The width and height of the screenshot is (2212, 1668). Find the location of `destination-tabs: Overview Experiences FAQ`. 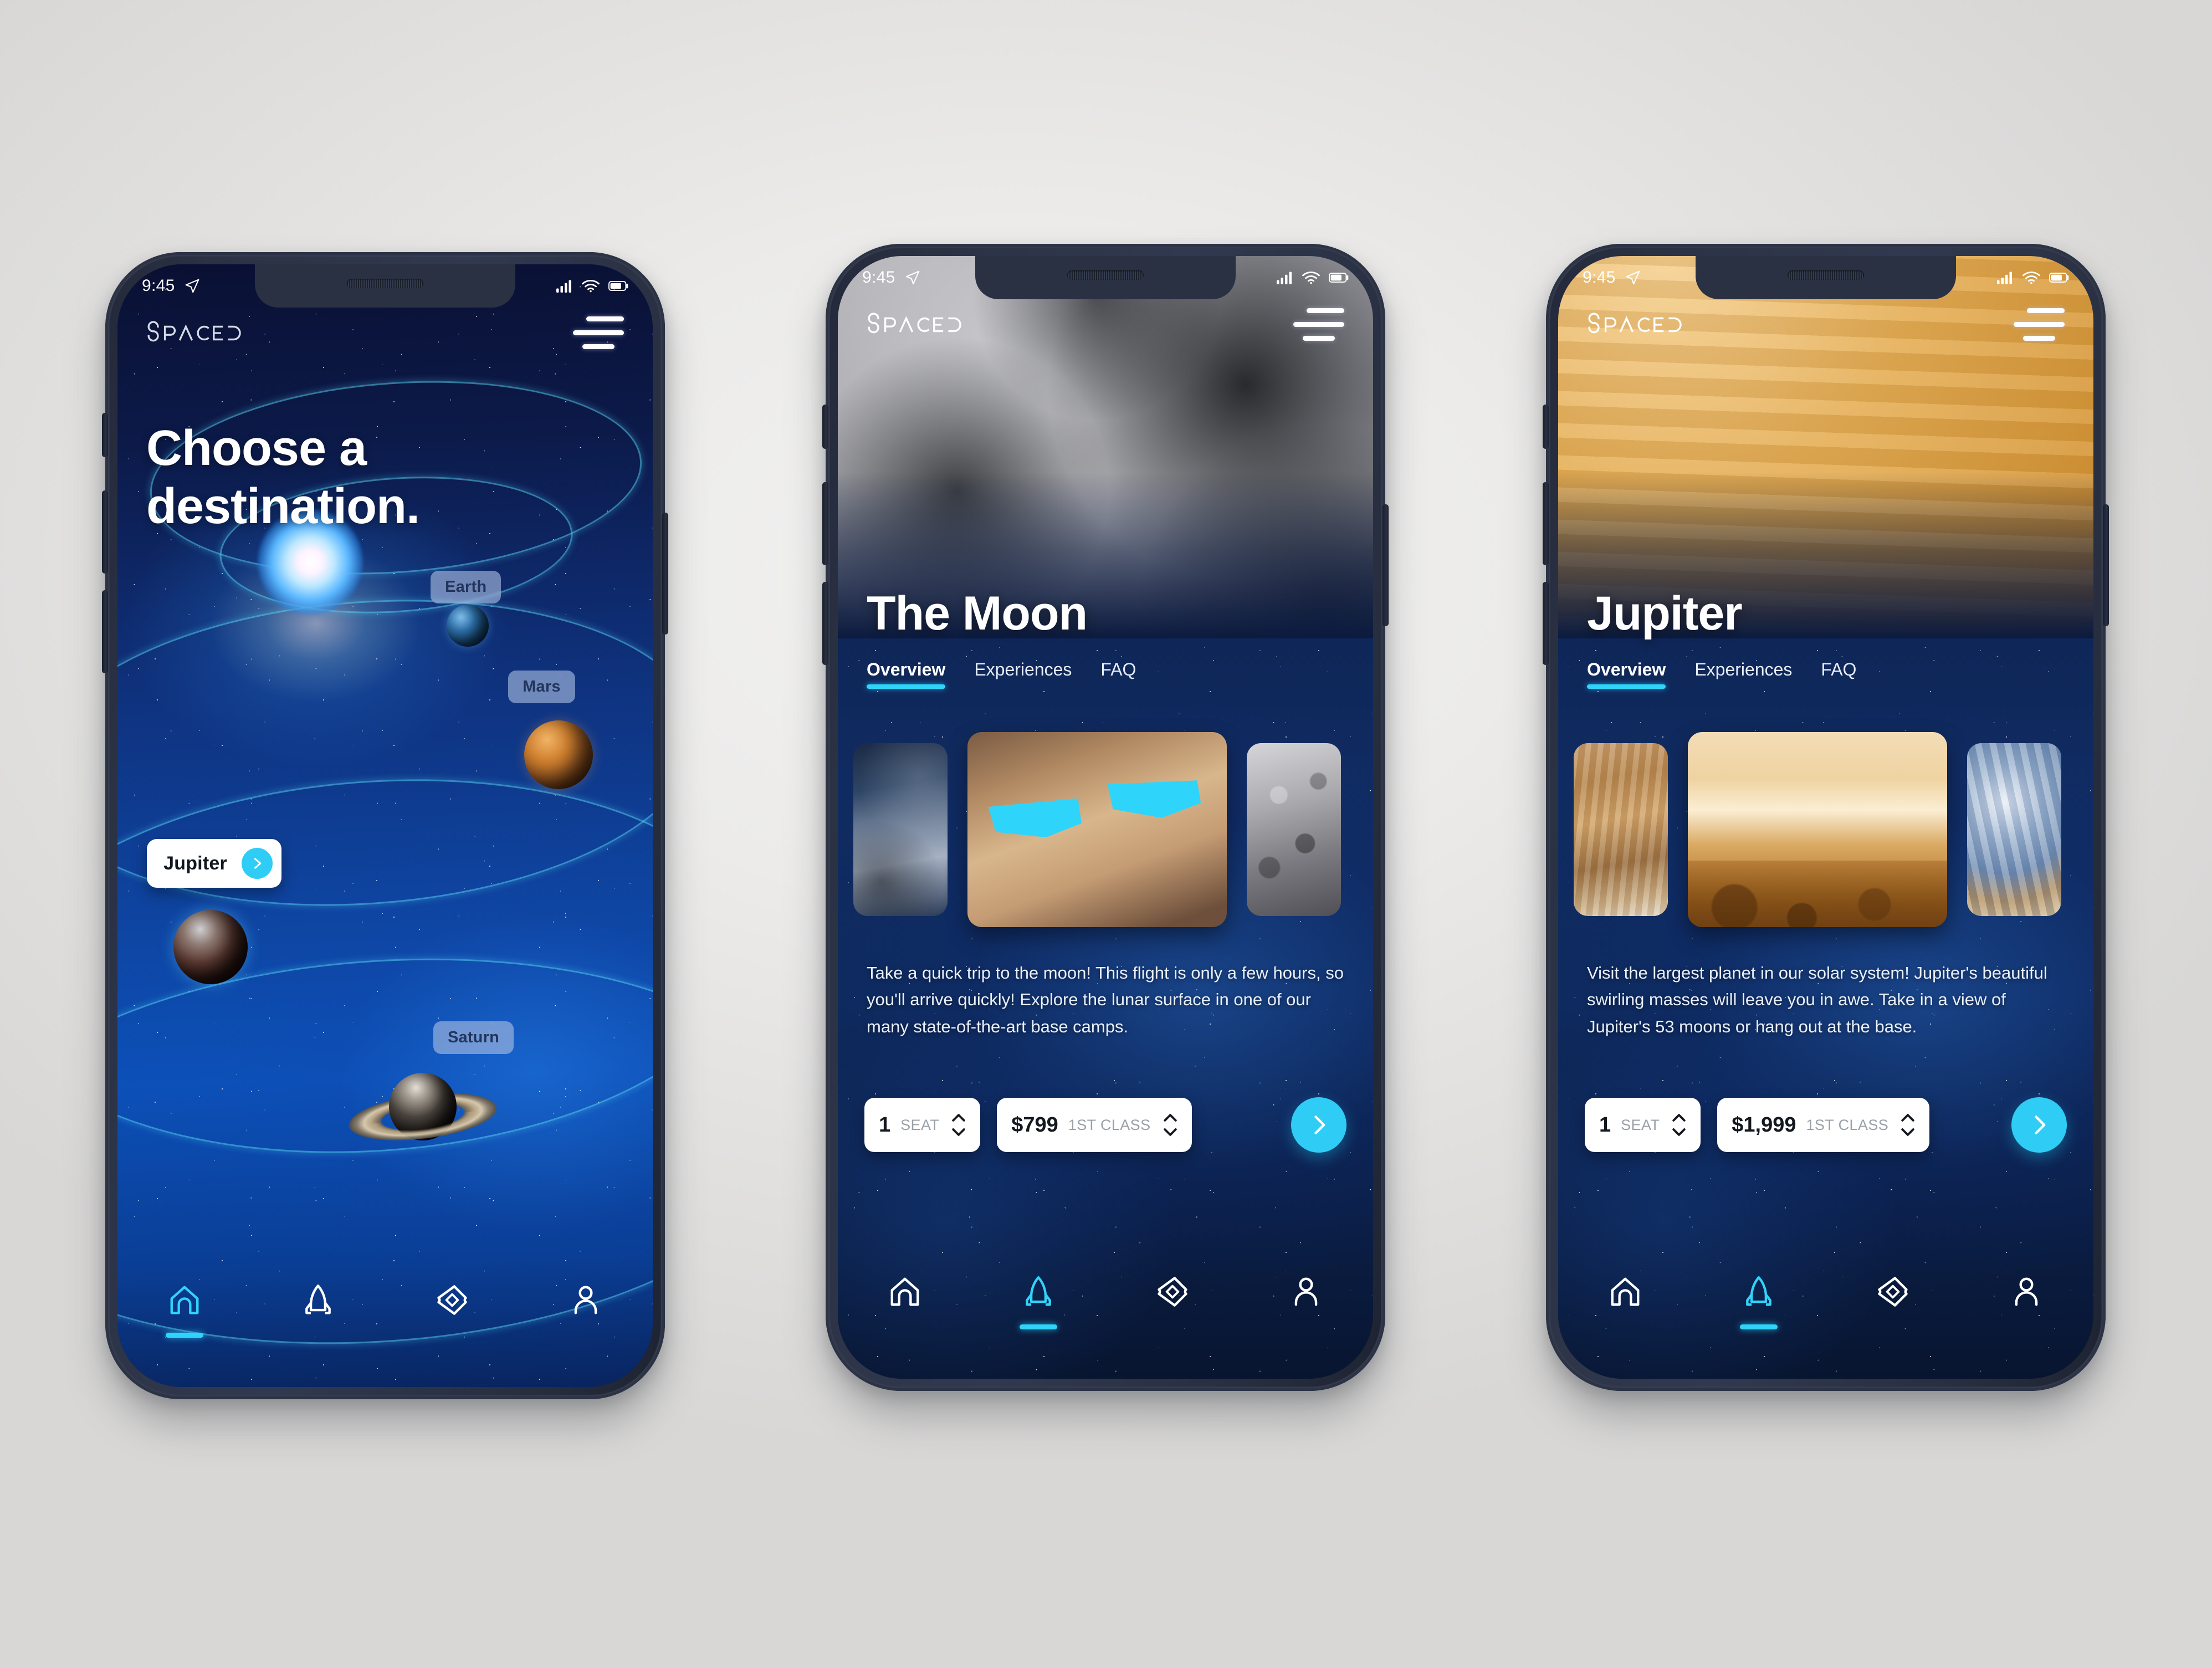

destination-tabs: Overview Experiences FAQ is located at coordinates (1002, 674).